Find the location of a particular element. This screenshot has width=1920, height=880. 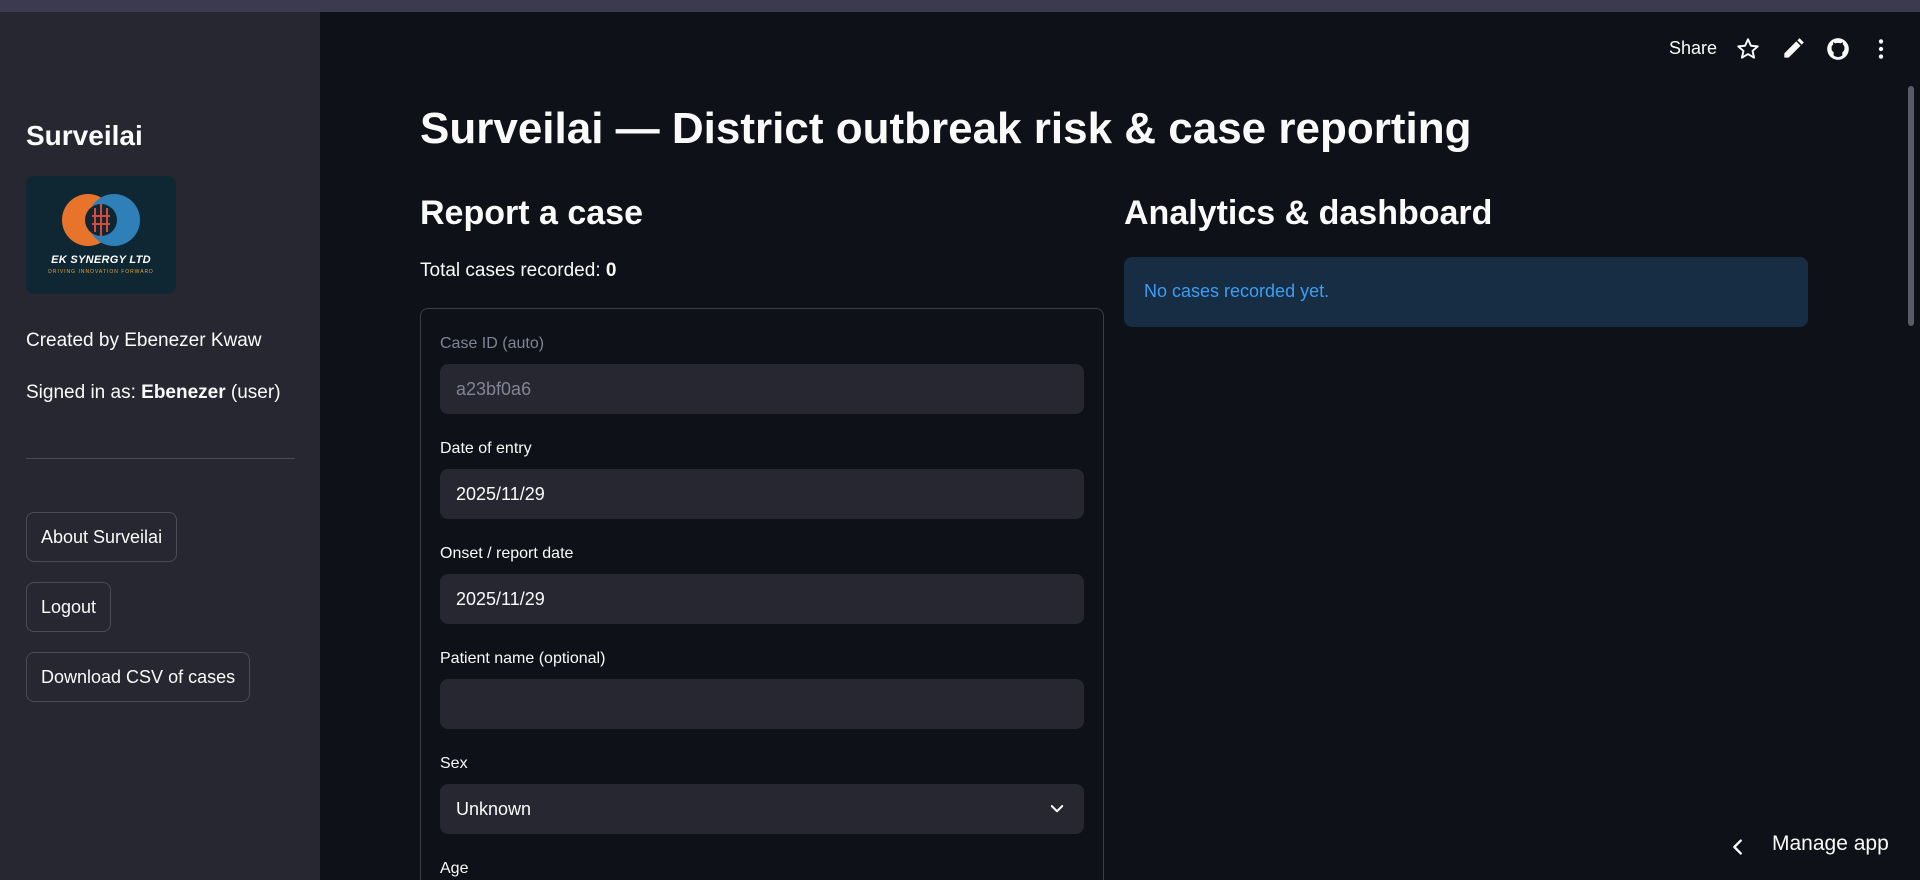

patient-name-input is located at coordinates (762, 704).